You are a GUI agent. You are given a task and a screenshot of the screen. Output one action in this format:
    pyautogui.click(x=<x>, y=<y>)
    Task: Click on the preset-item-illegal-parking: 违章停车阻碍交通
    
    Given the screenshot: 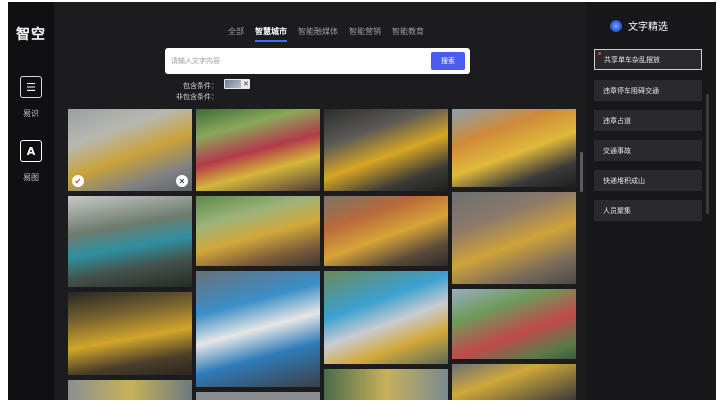 What is the action you would take?
    pyautogui.click(x=648, y=90)
    